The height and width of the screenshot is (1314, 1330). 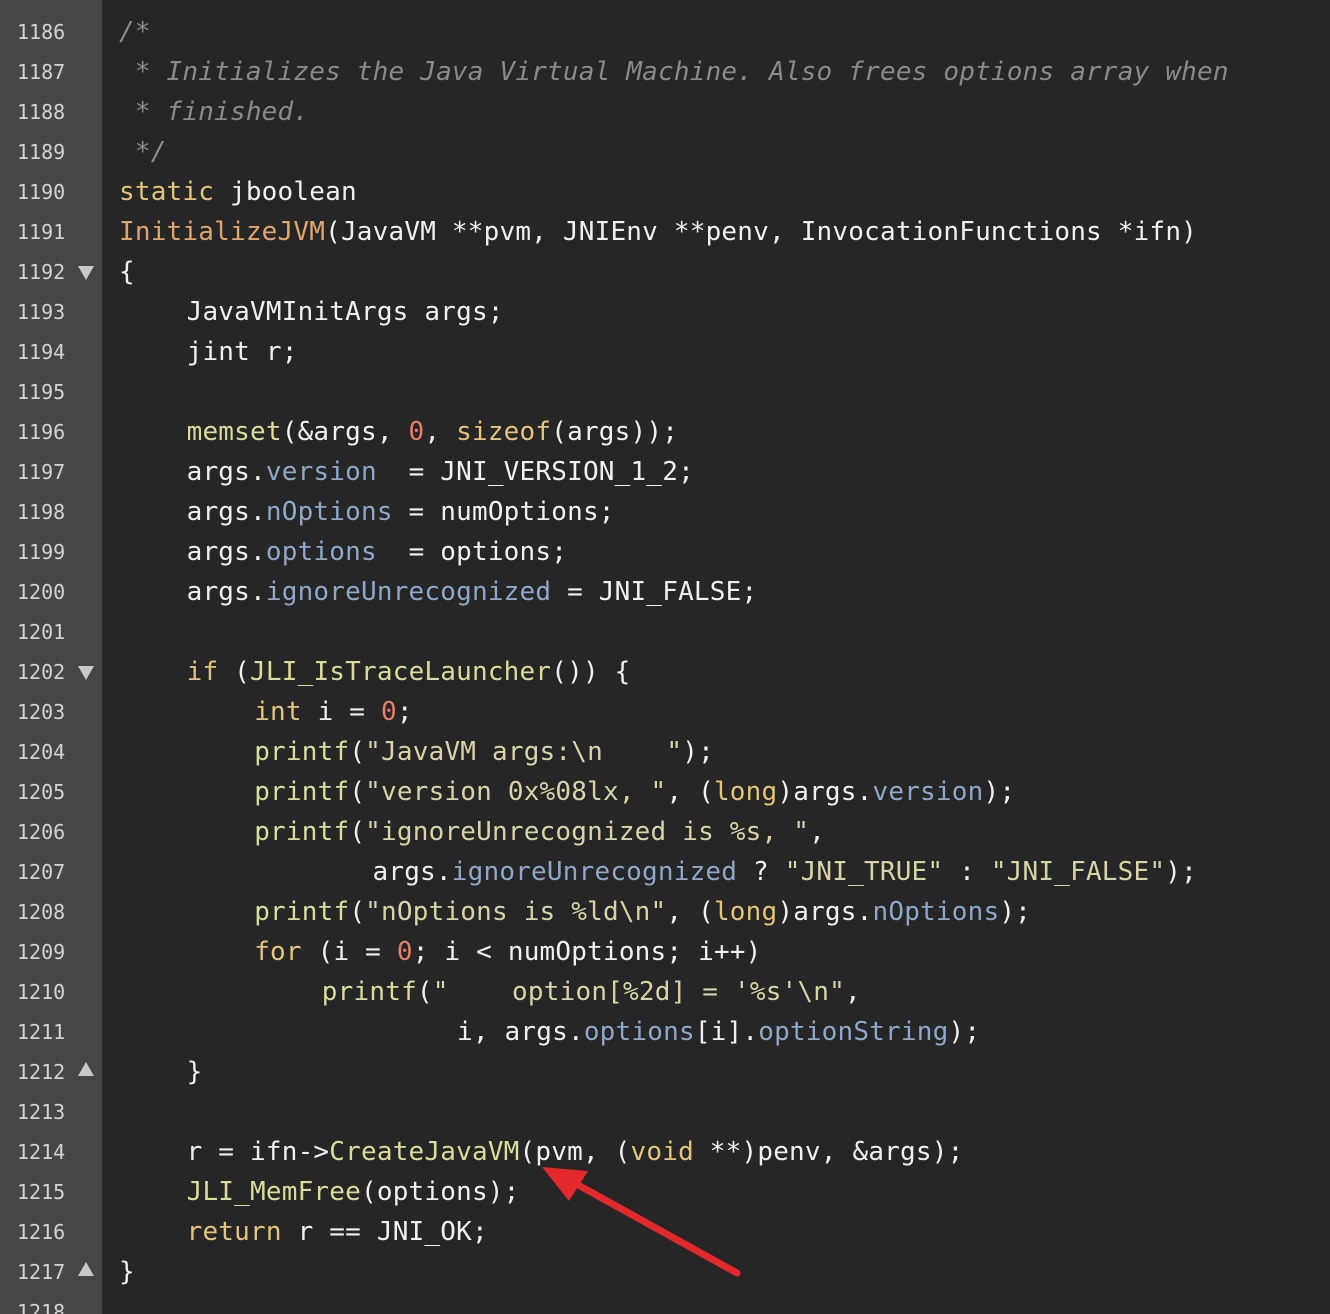 I want to click on code-text: */, so click(x=143, y=152).